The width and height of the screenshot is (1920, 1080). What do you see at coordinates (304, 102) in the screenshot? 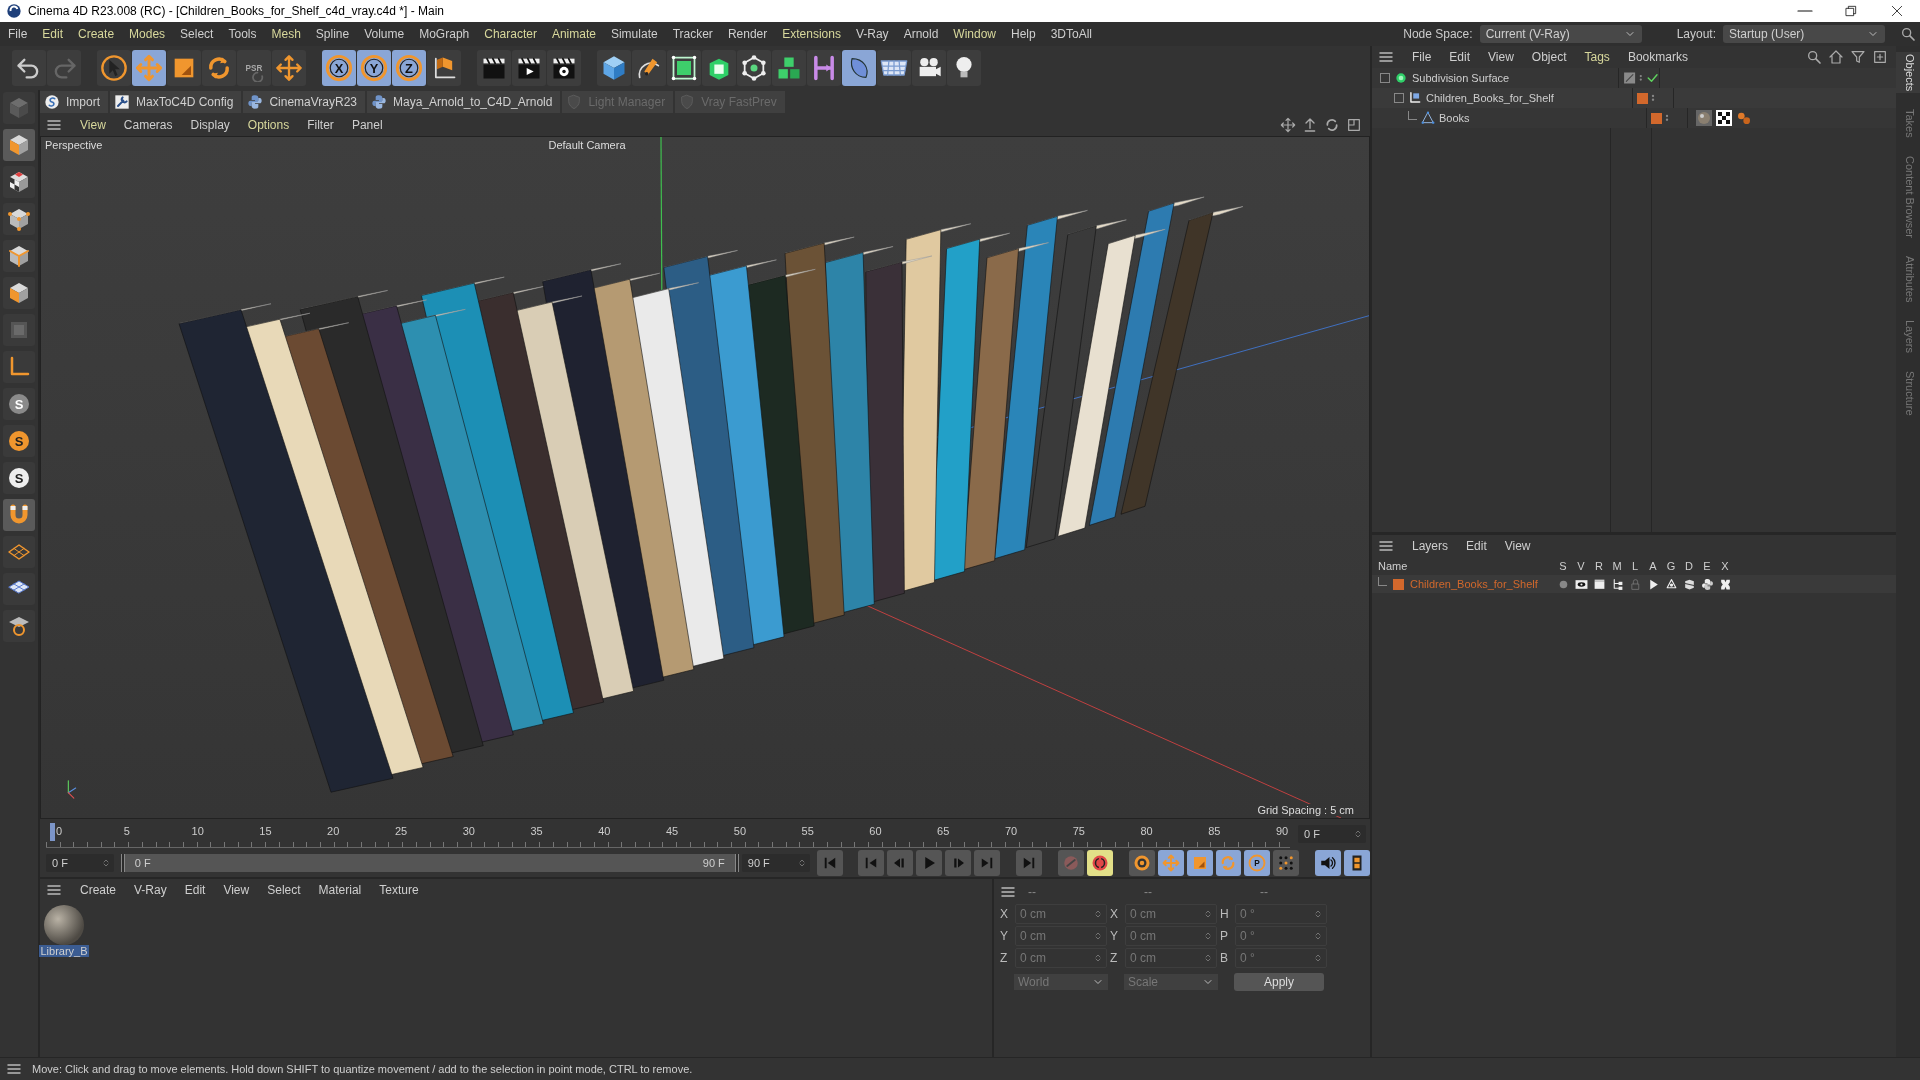
I see `plugin-button: CinemaVrayR23` at bounding box center [304, 102].